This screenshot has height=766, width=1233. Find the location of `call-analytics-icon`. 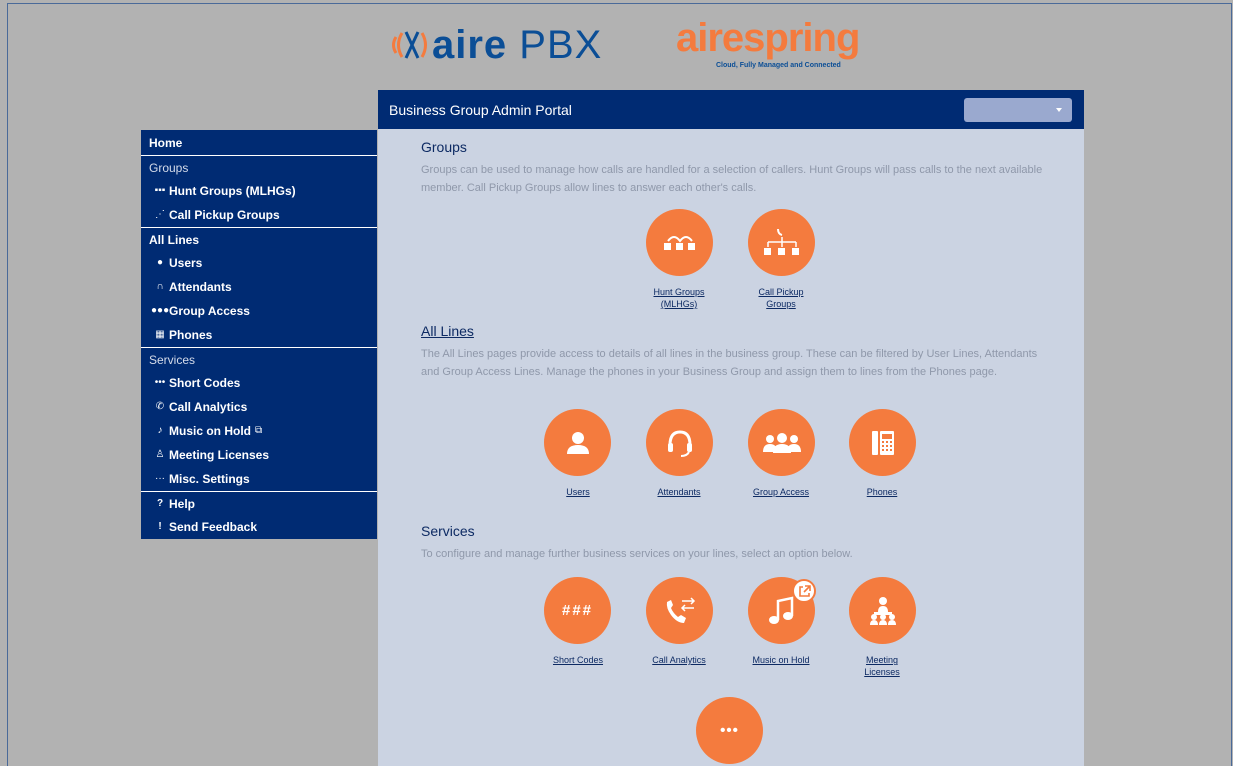

call-analytics-icon is located at coordinates (680, 609).